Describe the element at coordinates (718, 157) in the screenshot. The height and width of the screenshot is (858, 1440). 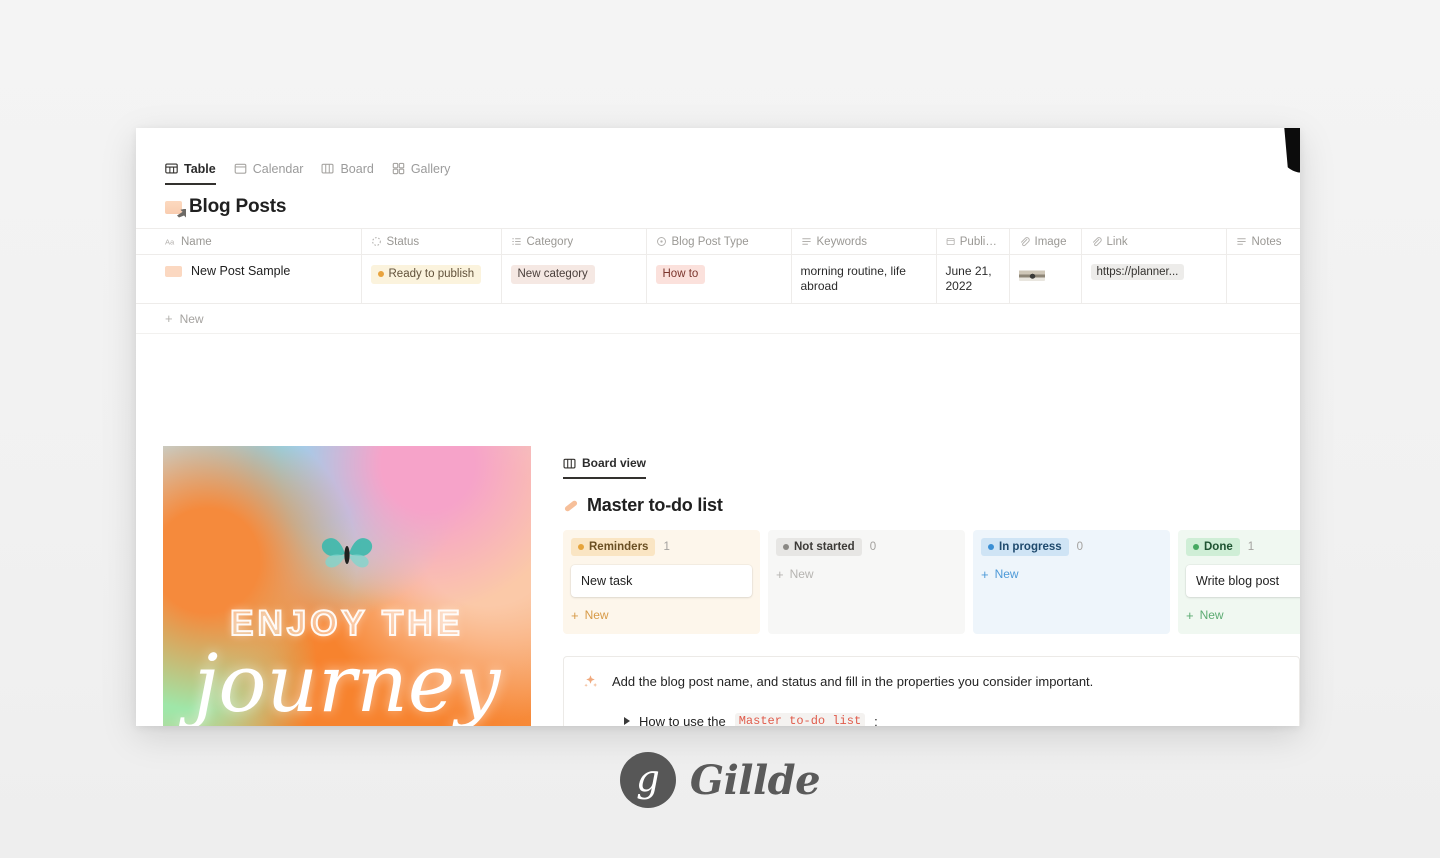
I see `database-view-tabs: Table Calendar Board Gallery` at that location.